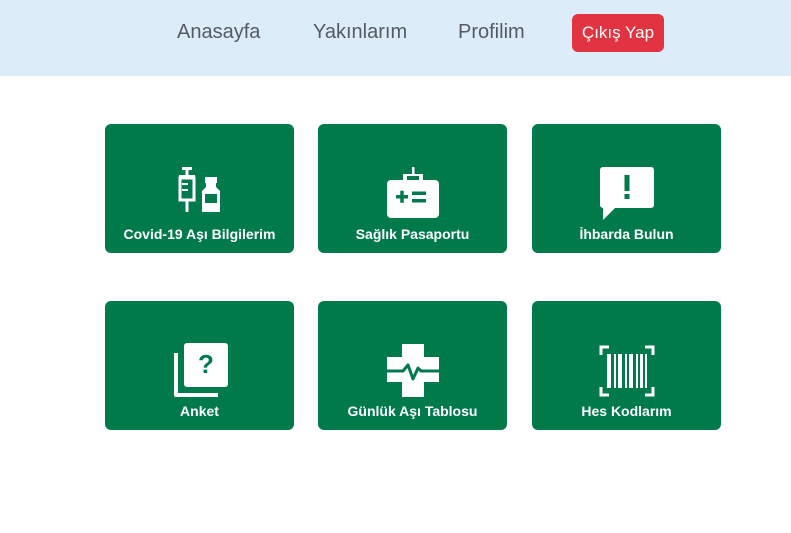  What do you see at coordinates (626, 411) in the screenshot?
I see `tile-label: Hes Kodlarım` at bounding box center [626, 411].